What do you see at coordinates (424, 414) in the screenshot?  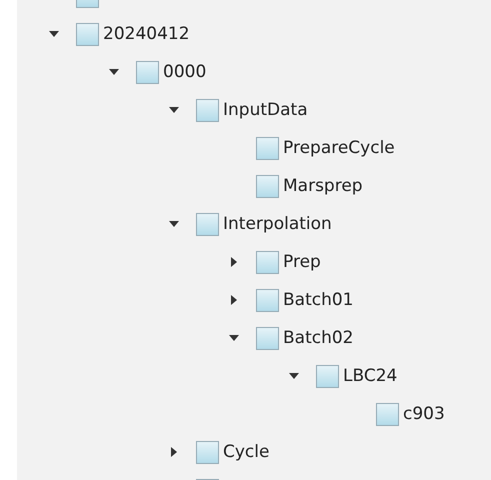 I see `tree-item: c903` at bounding box center [424, 414].